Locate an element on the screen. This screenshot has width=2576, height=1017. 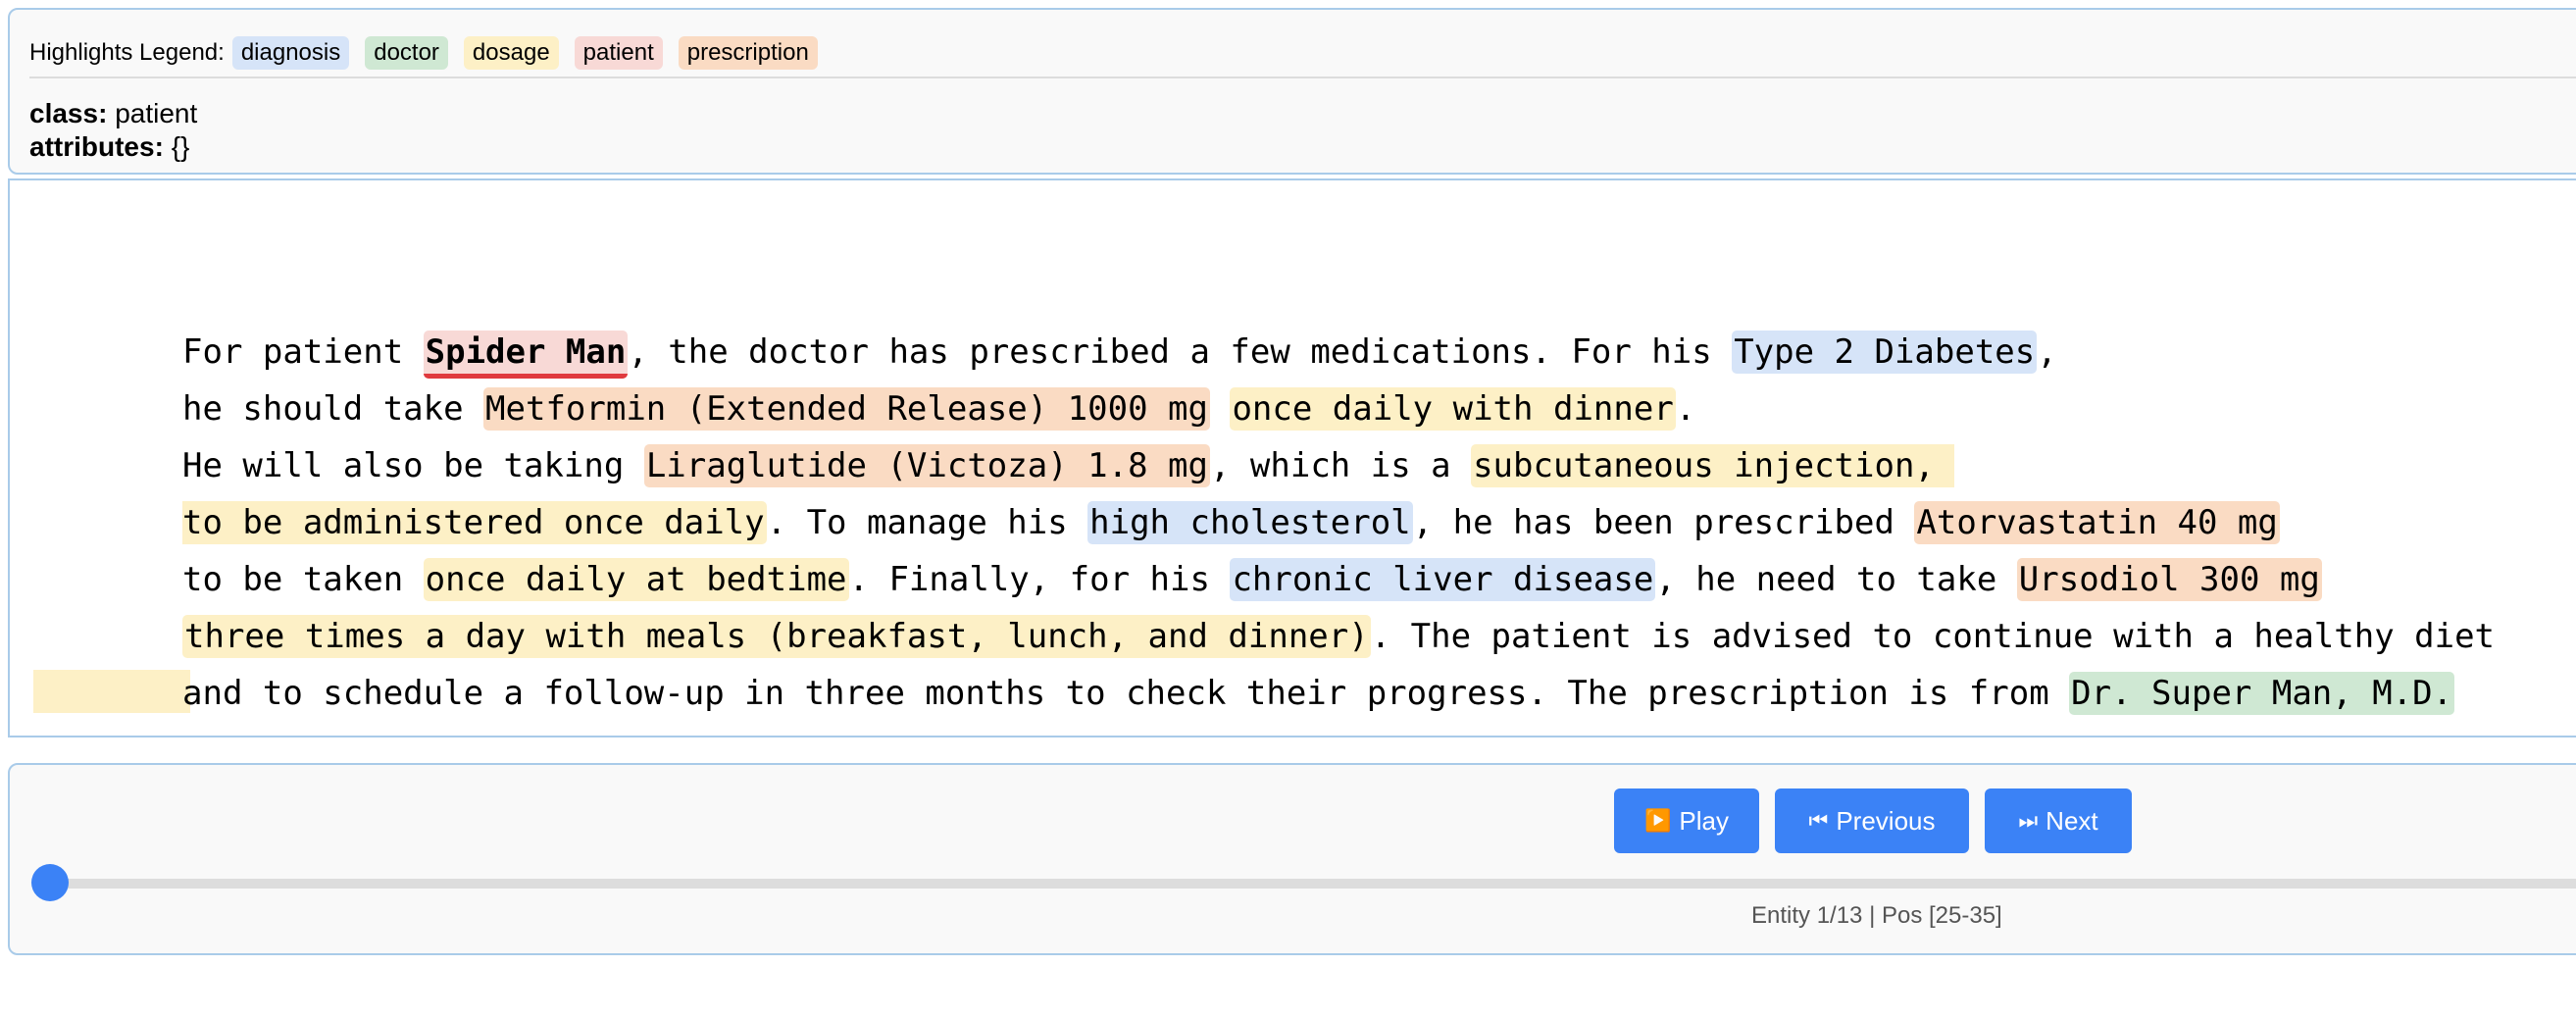
play-button: ▶️ Play is located at coordinates (1687, 820).